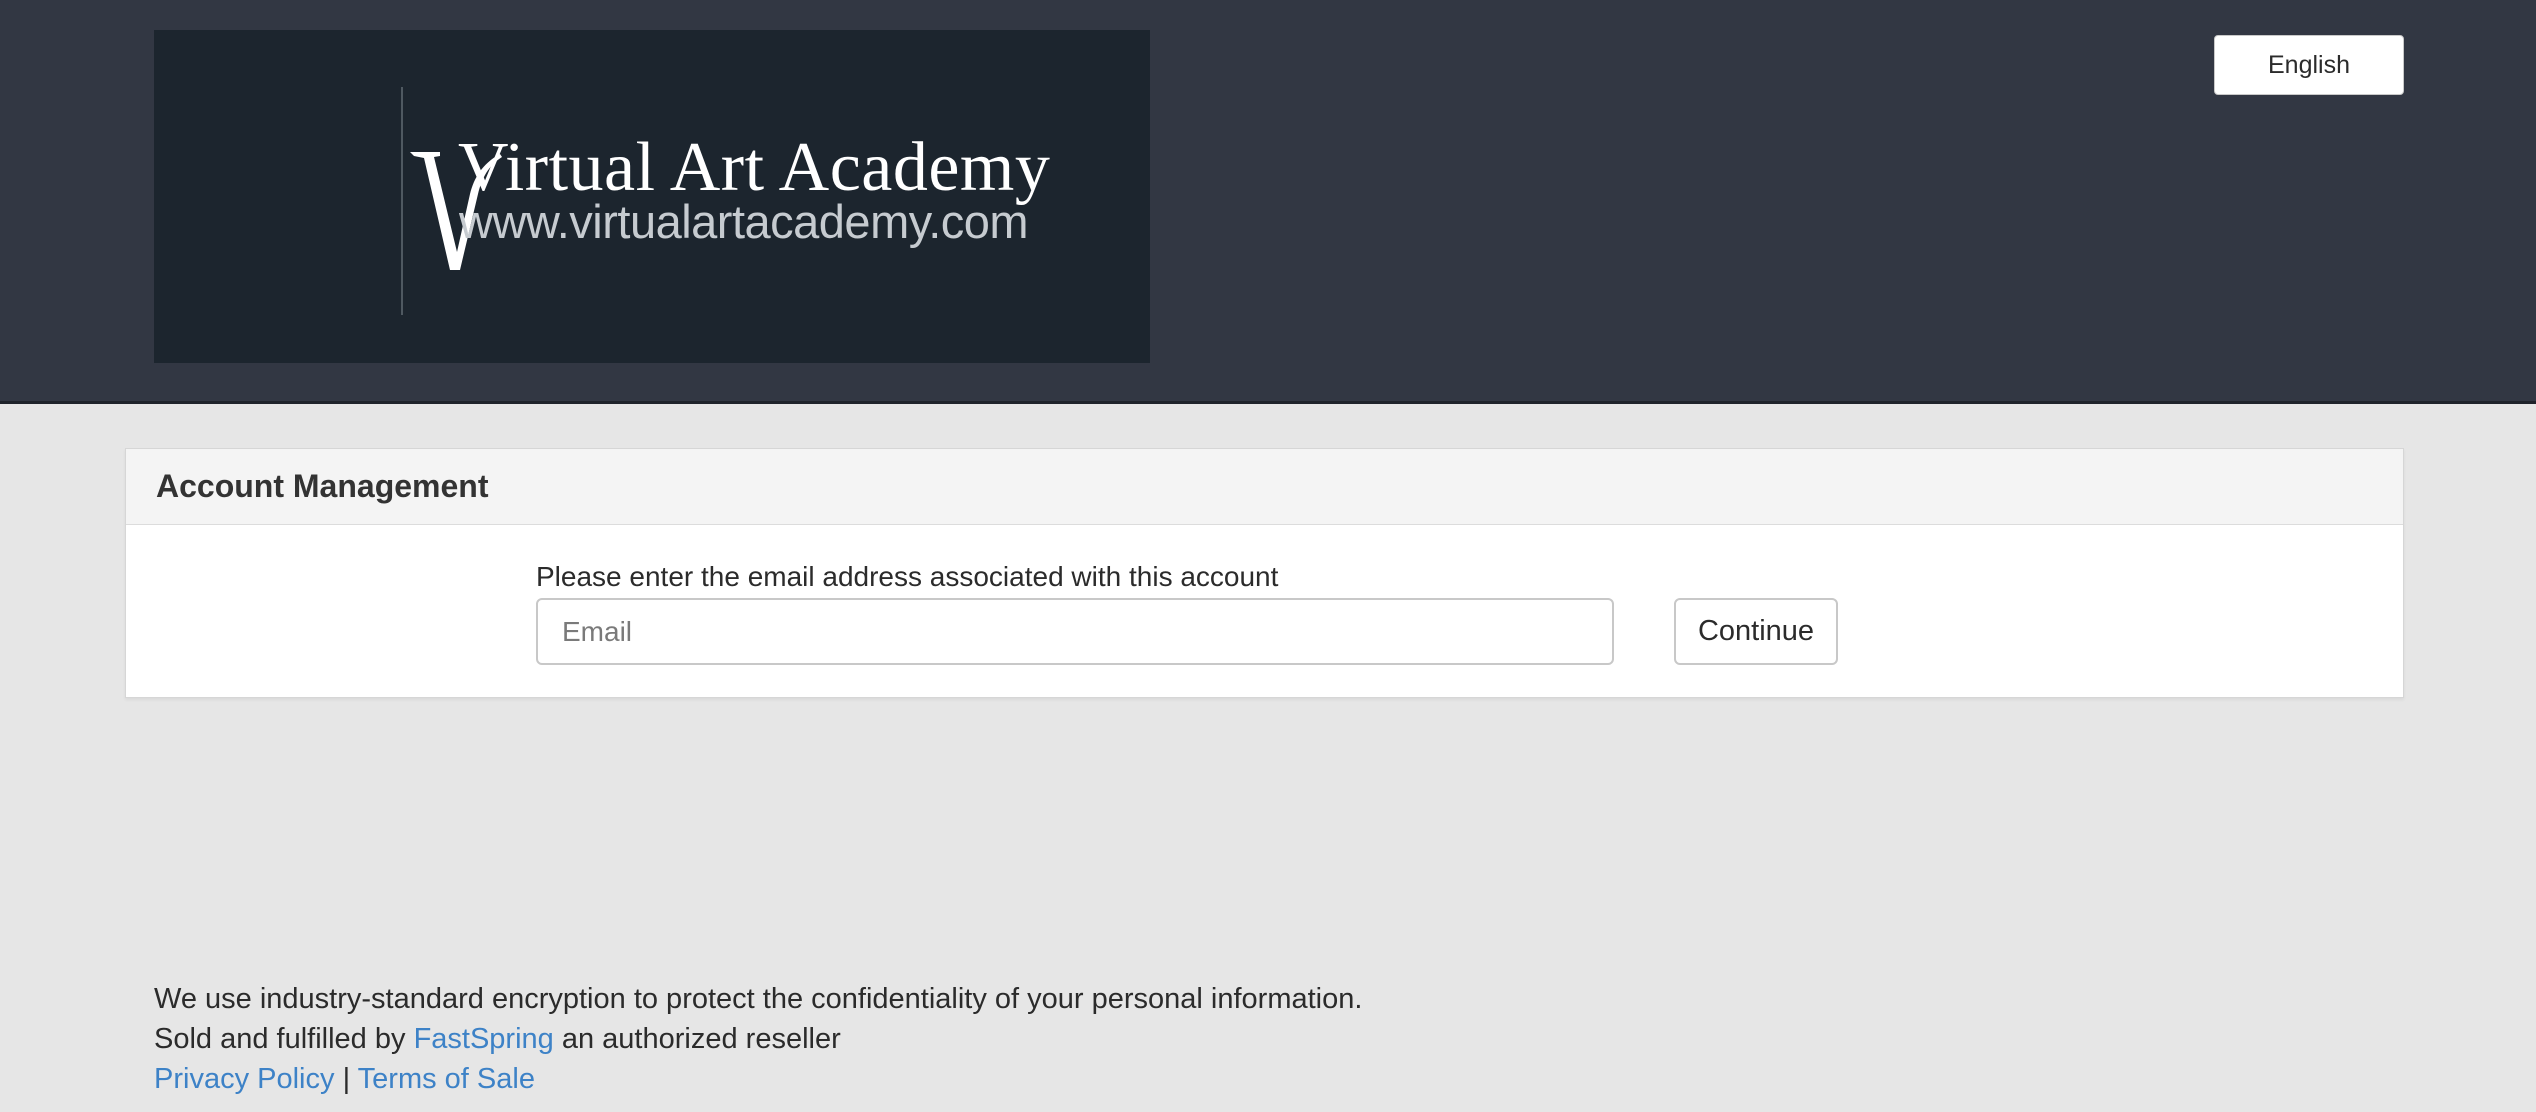 The image size is (2536, 1112). I want to click on logo-url: www.virtualartacademy.com, so click(744, 221).